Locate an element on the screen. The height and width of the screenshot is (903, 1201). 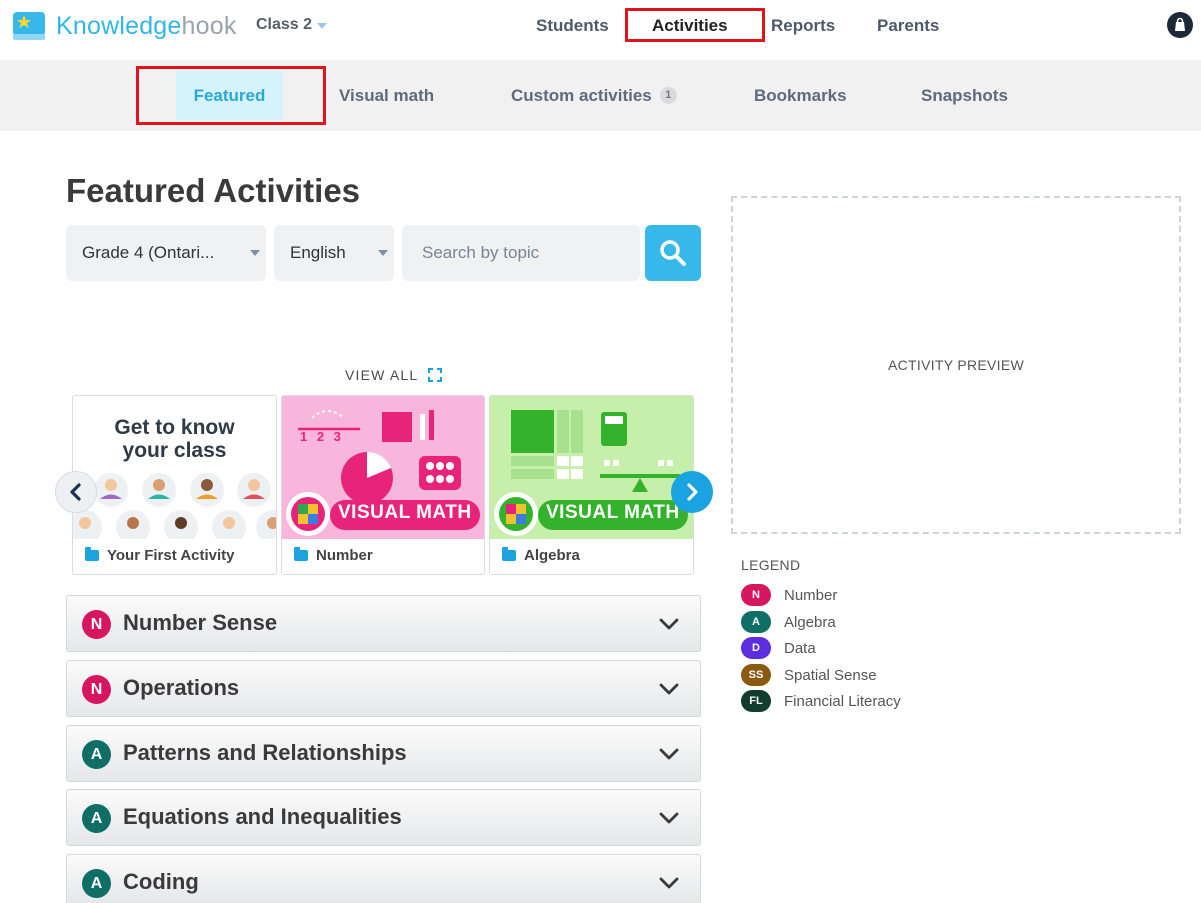
legend-badge: FL is located at coordinates (756, 701).